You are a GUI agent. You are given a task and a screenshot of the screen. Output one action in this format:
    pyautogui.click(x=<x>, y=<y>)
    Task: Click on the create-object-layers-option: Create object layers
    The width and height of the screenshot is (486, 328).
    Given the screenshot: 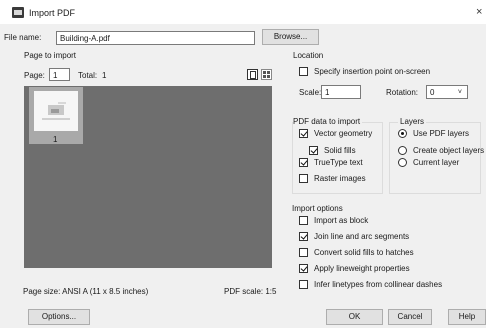 What is the action you would take?
    pyautogui.click(x=441, y=150)
    